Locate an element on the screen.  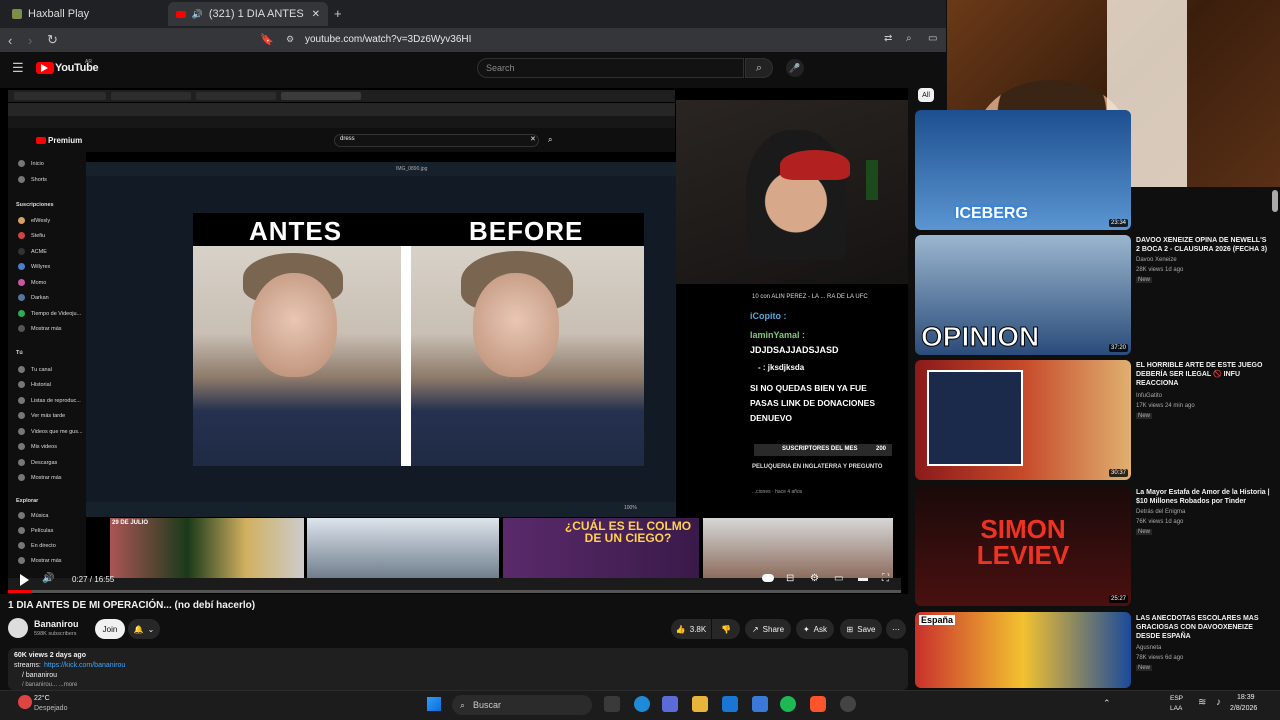
menu-icon: ☰ is located at coordinates (18, 68).